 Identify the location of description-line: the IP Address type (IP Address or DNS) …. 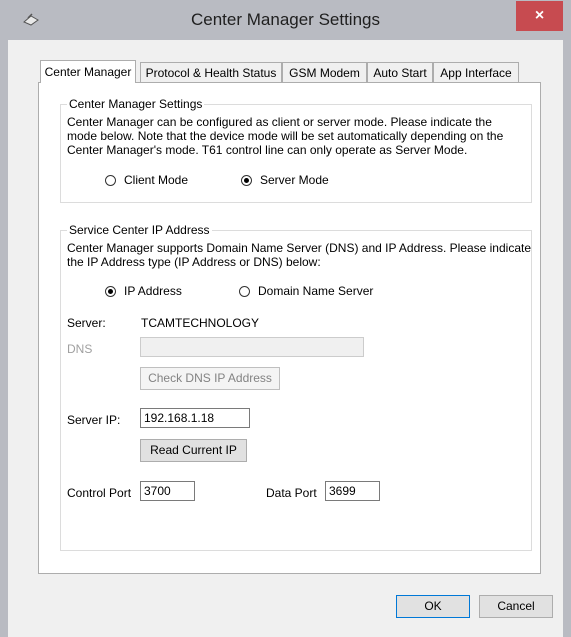
(194, 262).